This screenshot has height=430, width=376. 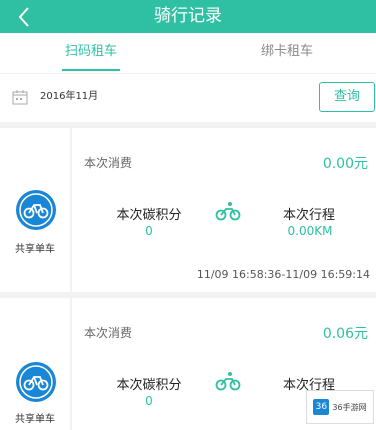 What do you see at coordinates (349, 407) in the screenshot?
I see `watermark-text: 36手游网` at bounding box center [349, 407].